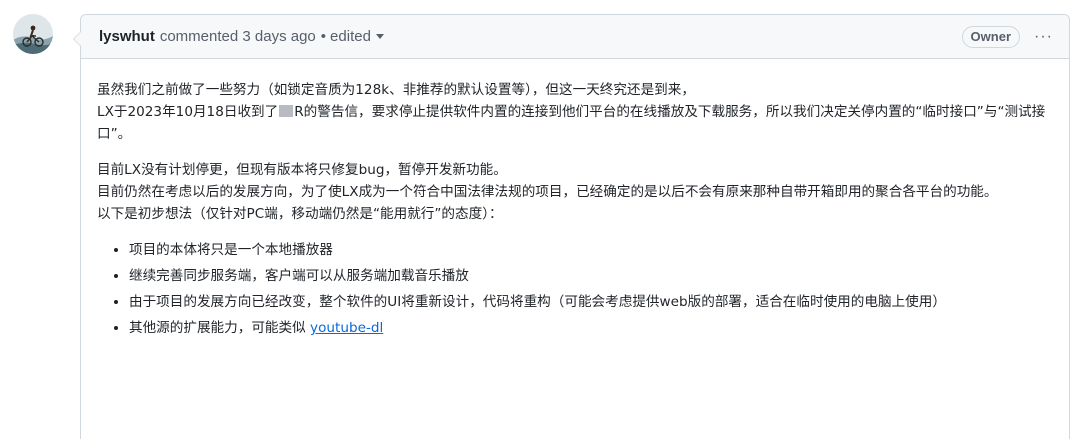 This screenshot has width=1080, height=439. I want to click on list-item: 其他源的扩展能力，可能类似 youtube-dl, so click(591, 328).